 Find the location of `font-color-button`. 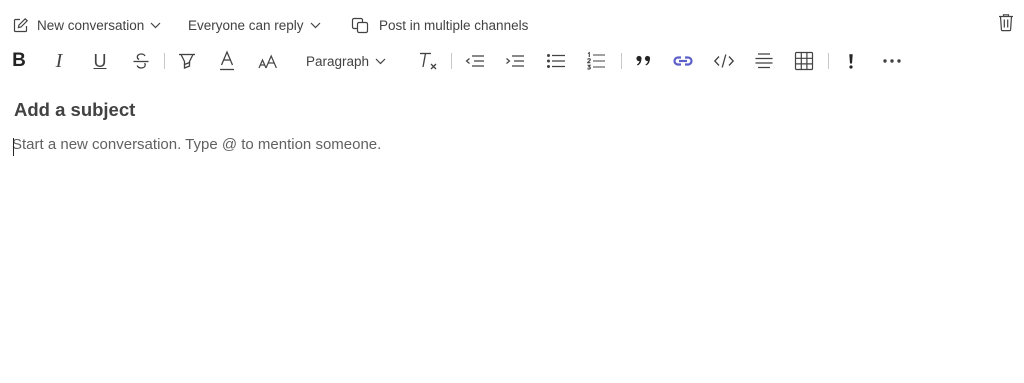

font-color-button is located at coordinates (227, 61).